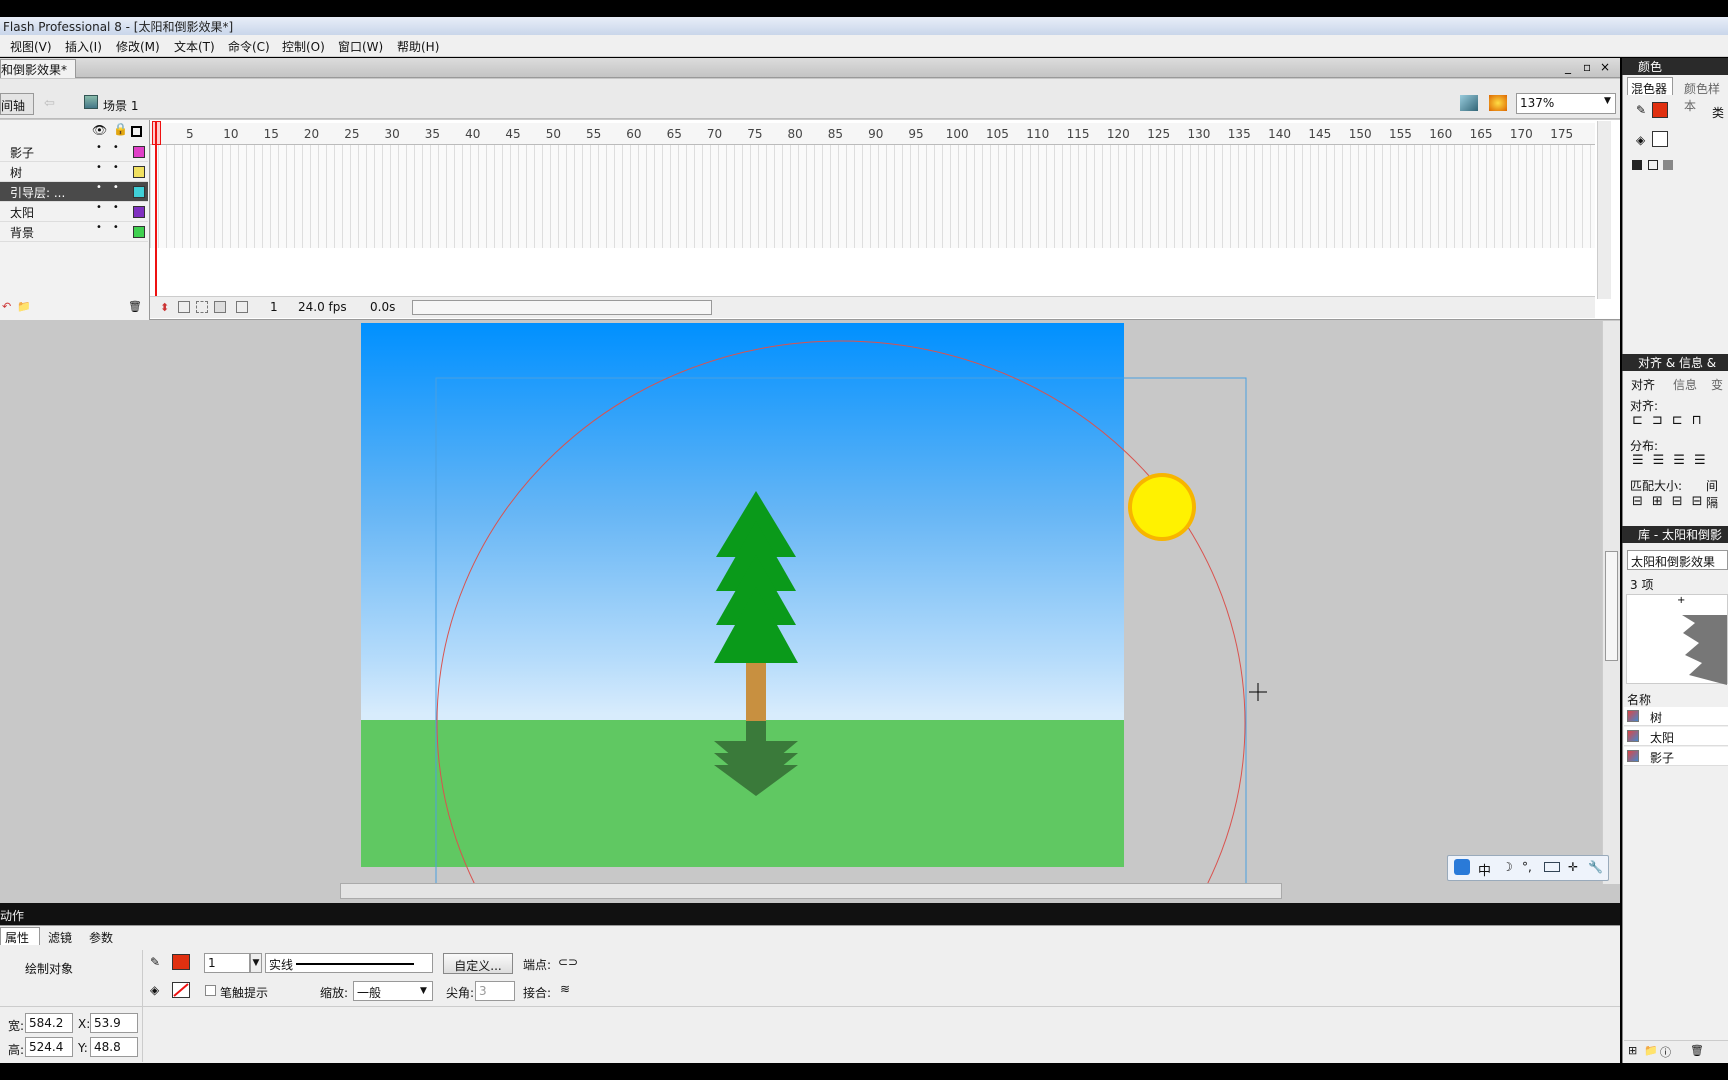  Describe the element at coordinates (120, 105) in the screenshot. I see `scene-label: 场景 1` at that location.